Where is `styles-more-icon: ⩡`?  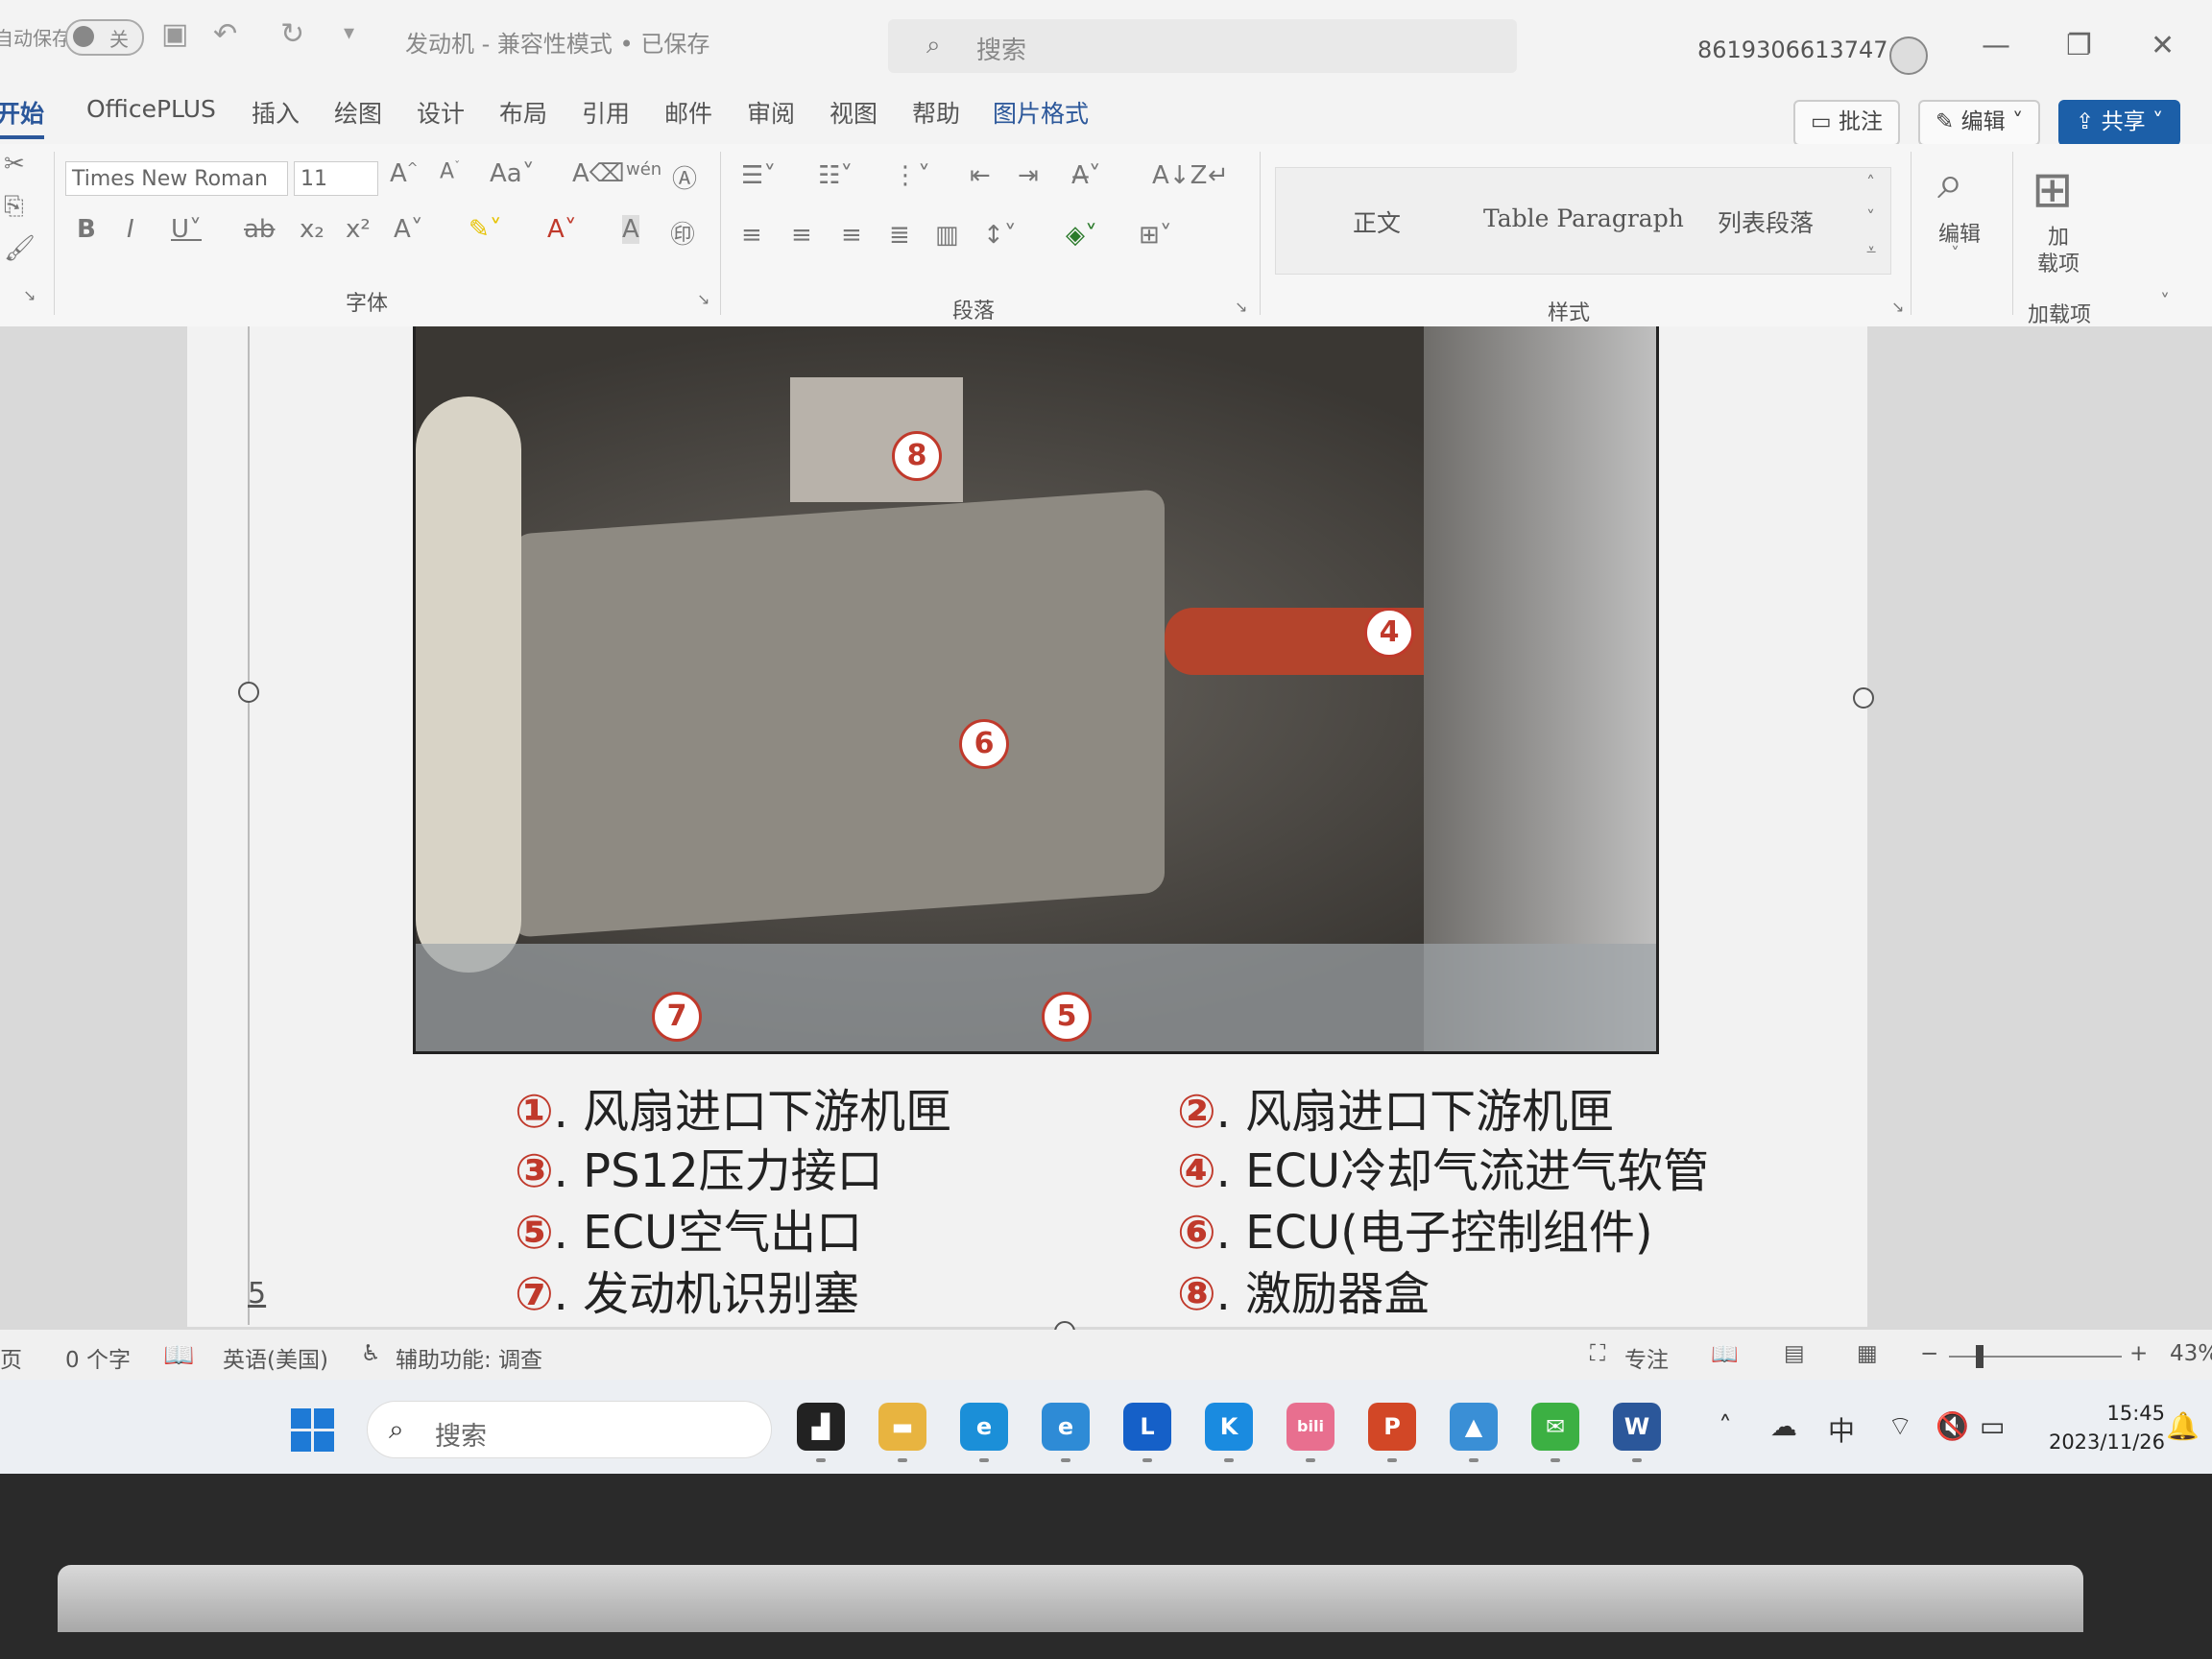 styles-more-icon: ⩡ is located at coordinates (1871, 250).